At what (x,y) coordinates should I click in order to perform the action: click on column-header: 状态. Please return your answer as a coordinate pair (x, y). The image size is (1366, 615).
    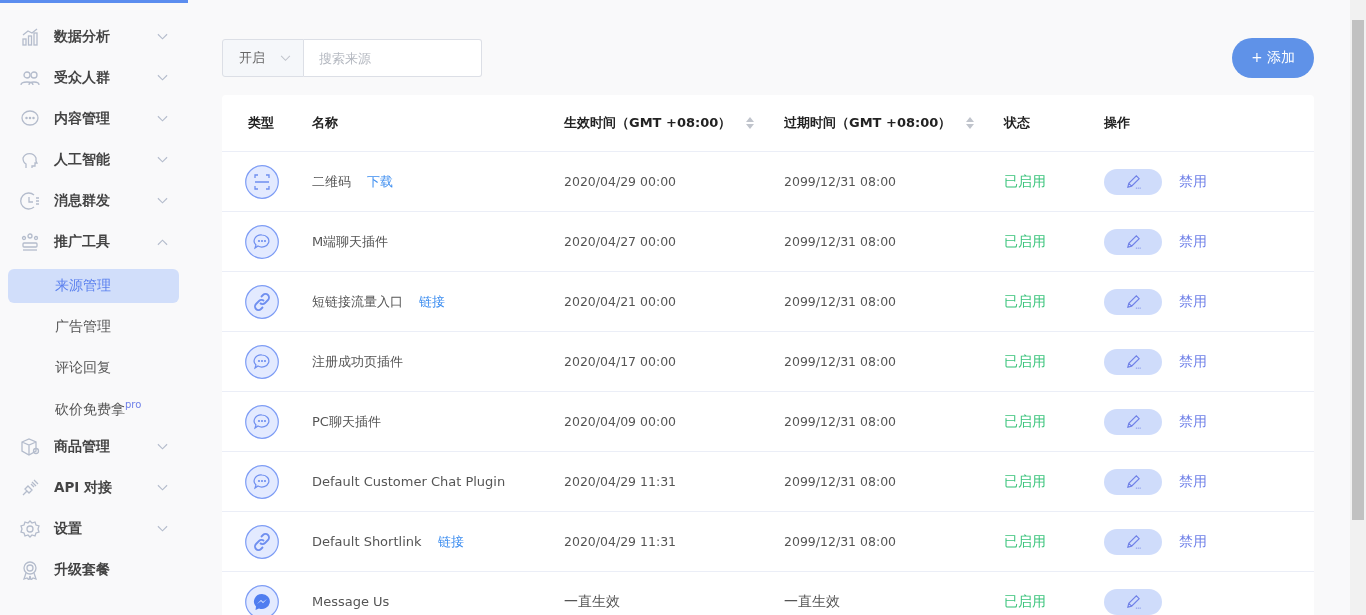
    Looking at the image, I should click on (1017, 123).